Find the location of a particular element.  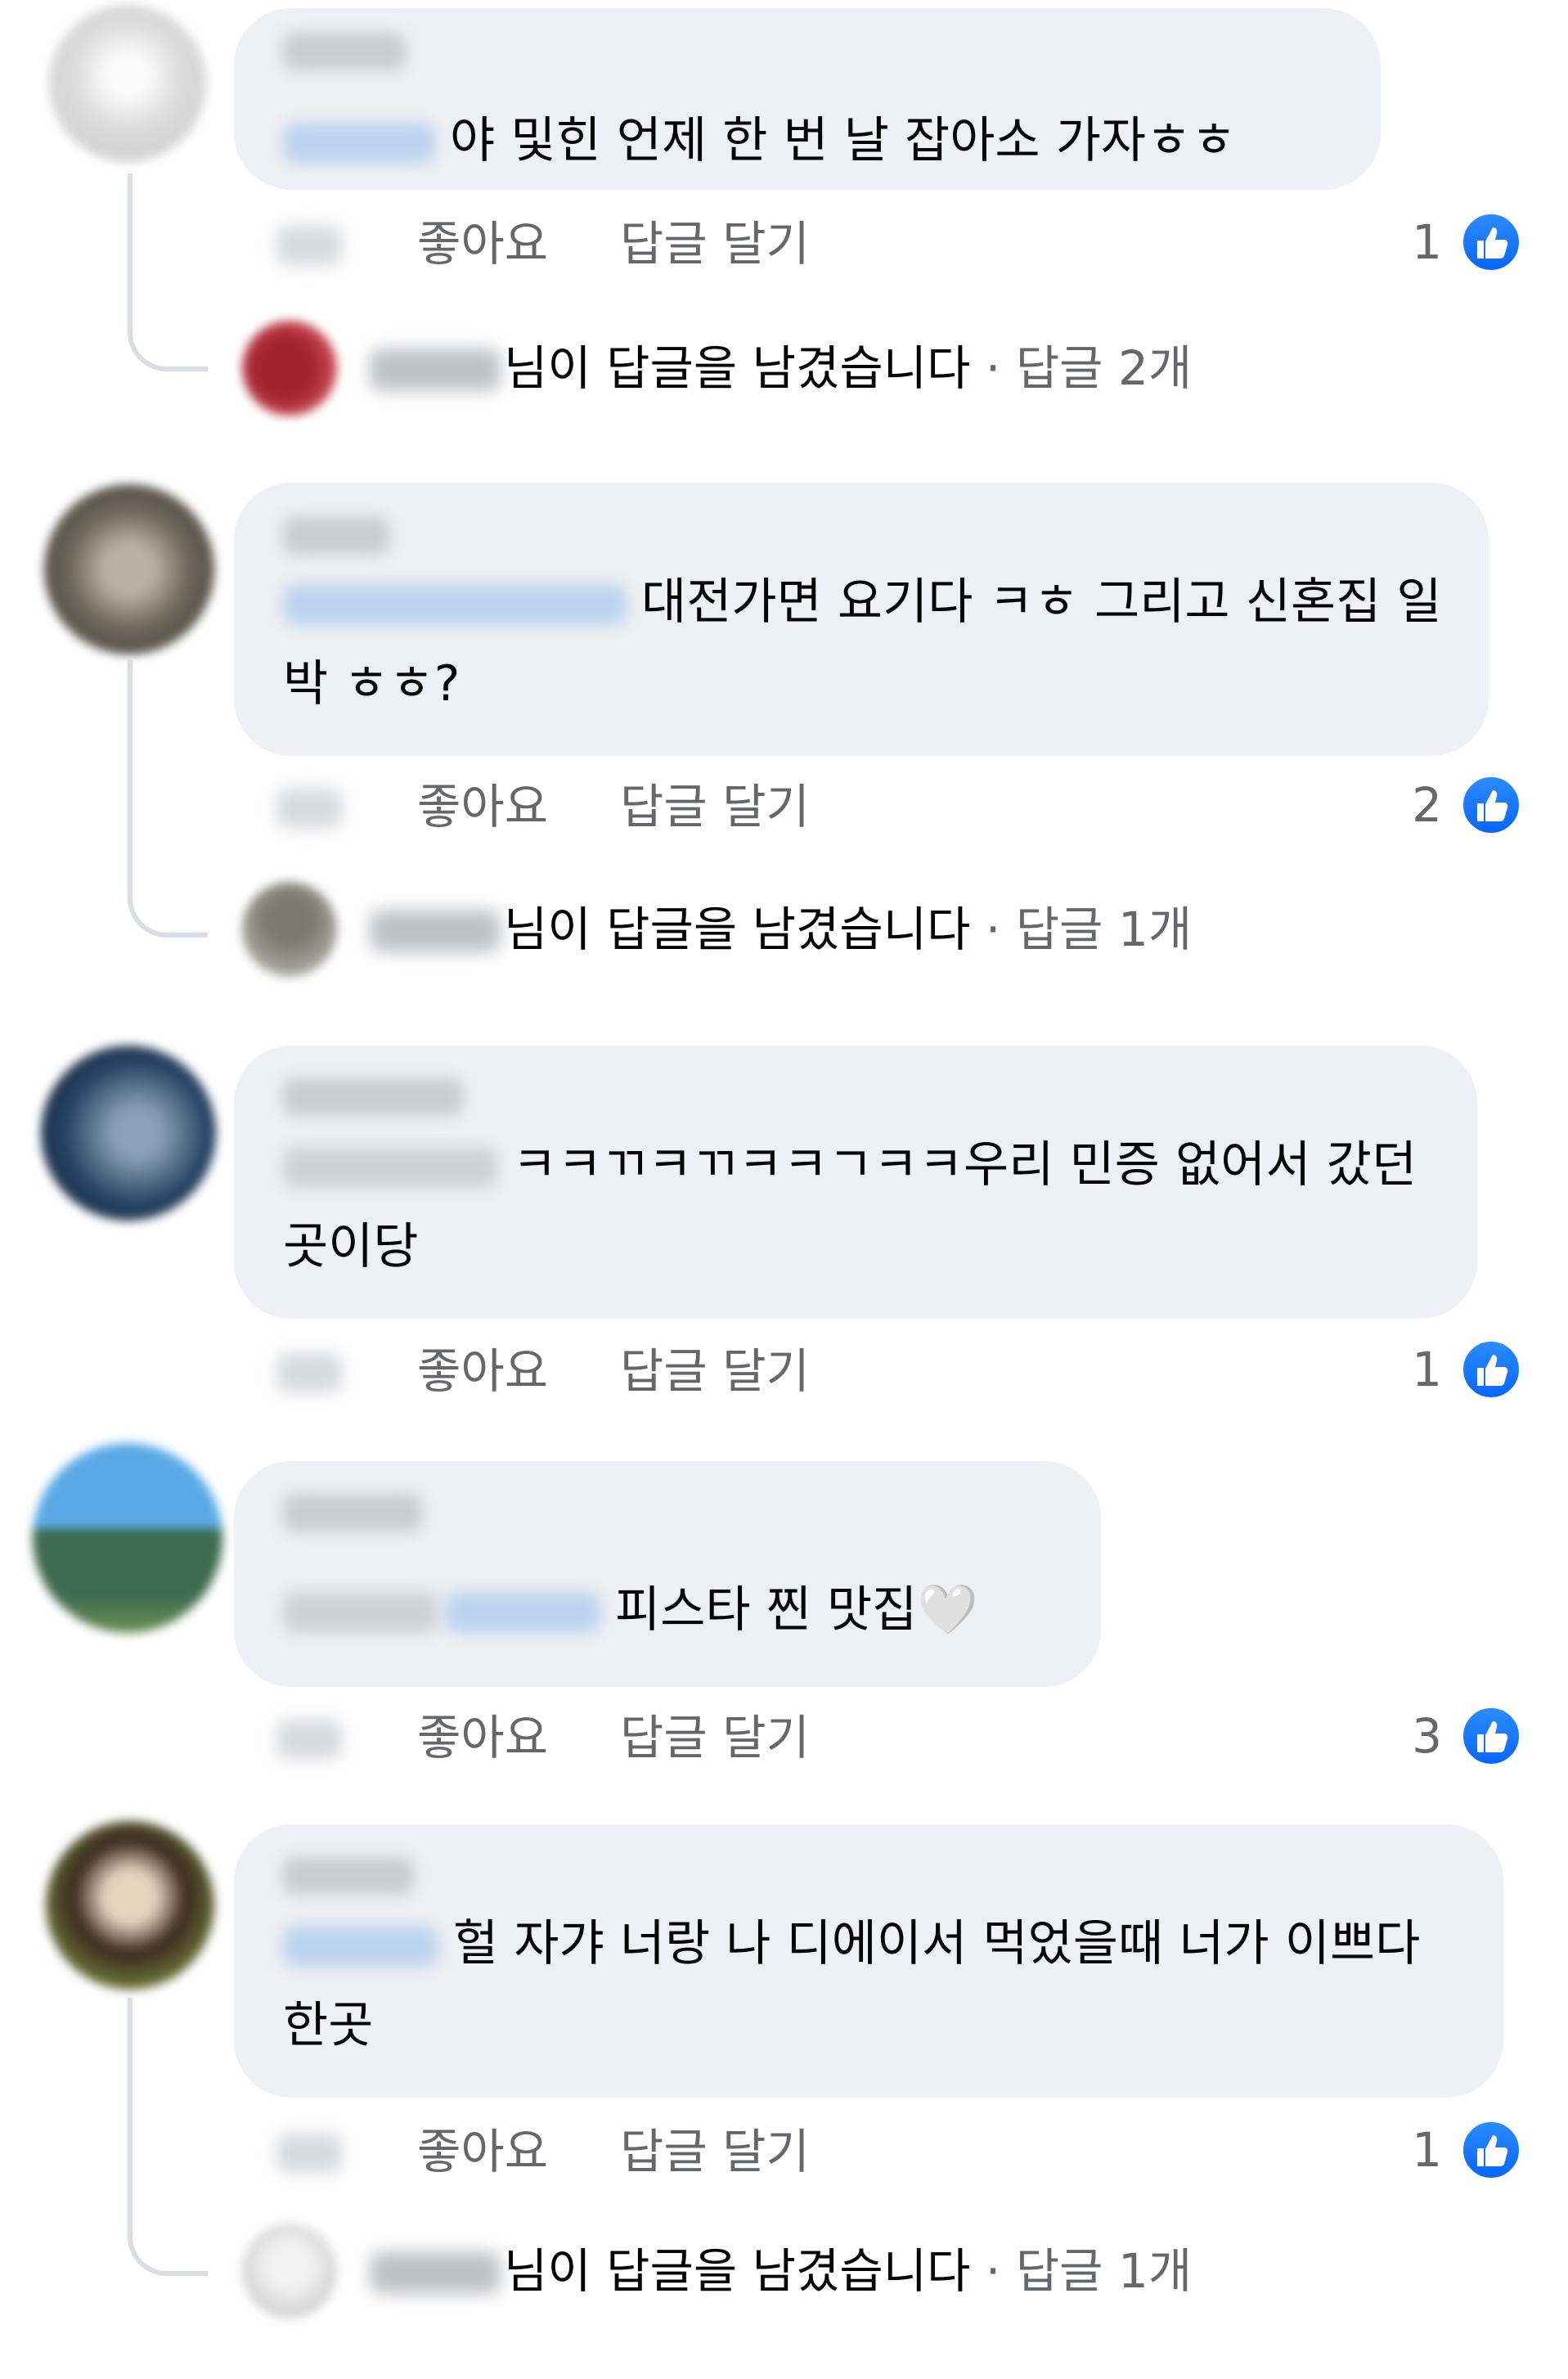

comment-bubble: 피스타 찐 맛집🤍 is located at coordinates (667, 1574).